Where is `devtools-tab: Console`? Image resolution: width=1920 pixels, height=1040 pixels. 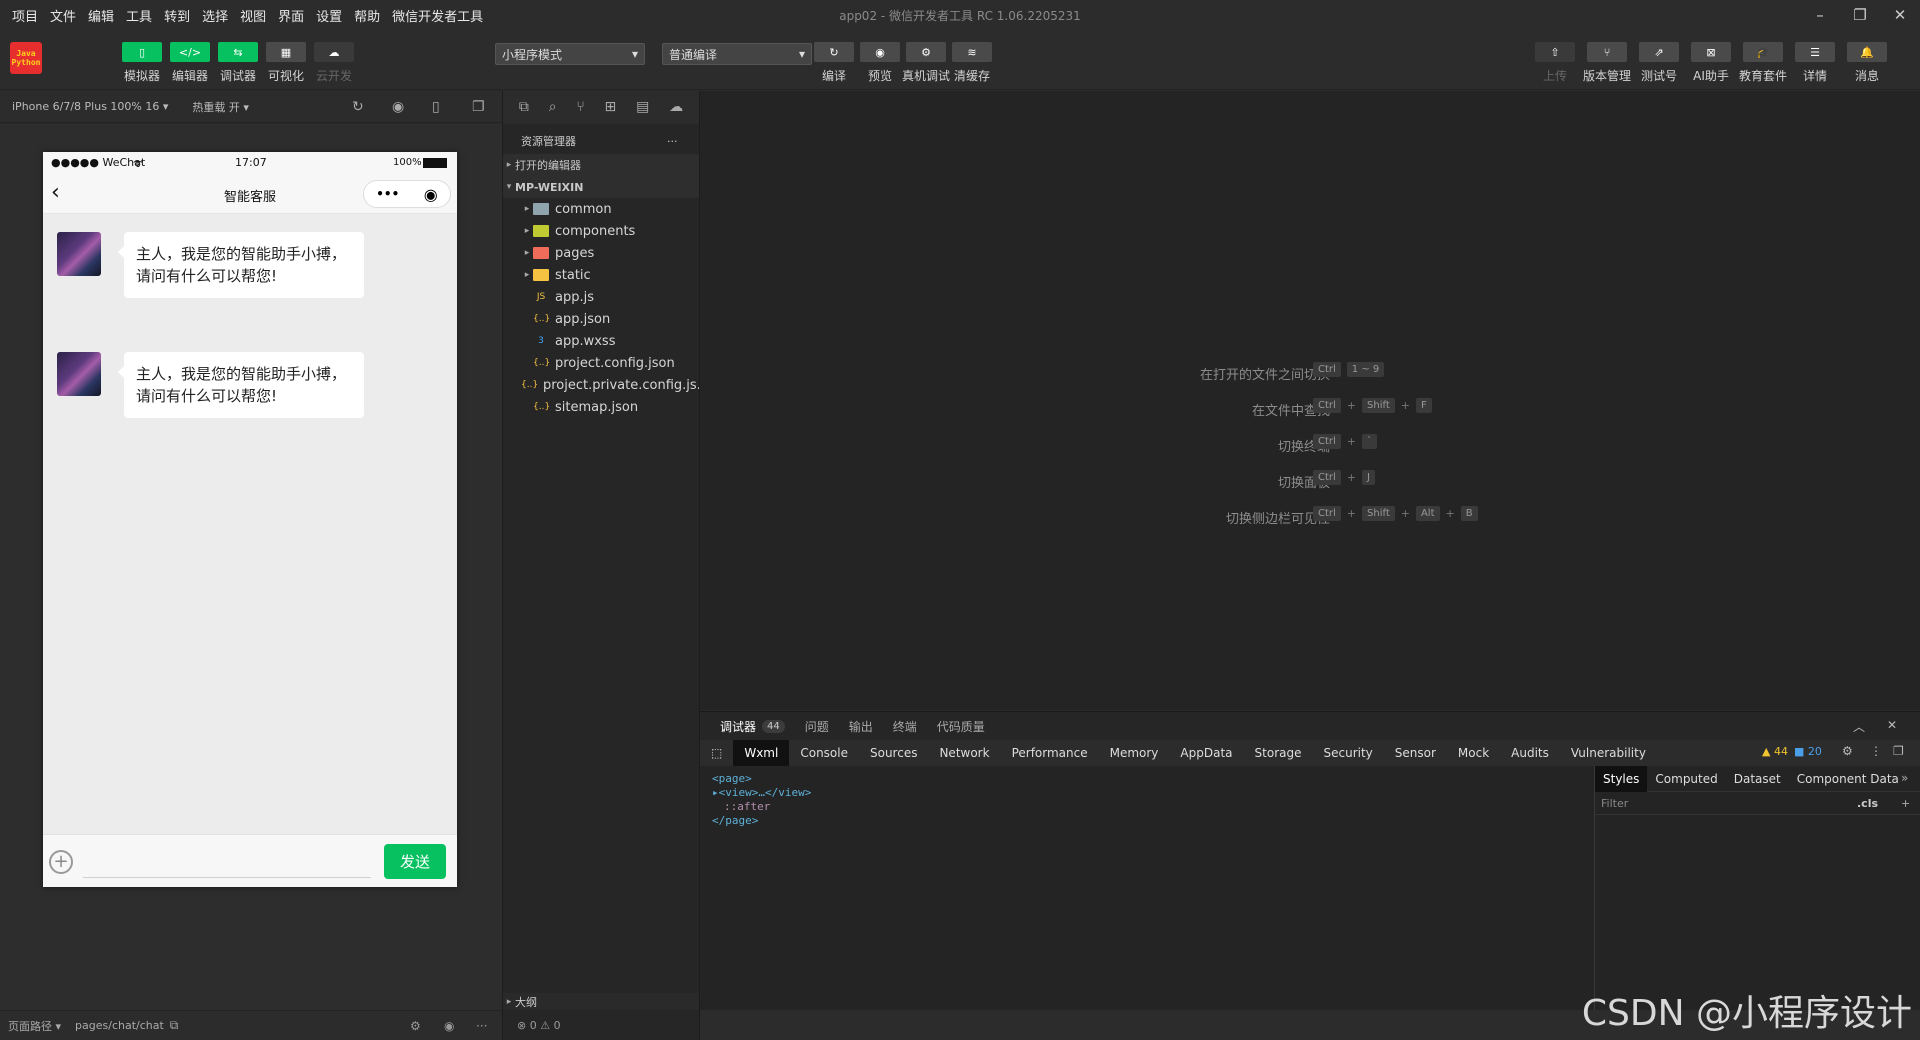 devtools-tab: Console is located at coordinates (824, 753).